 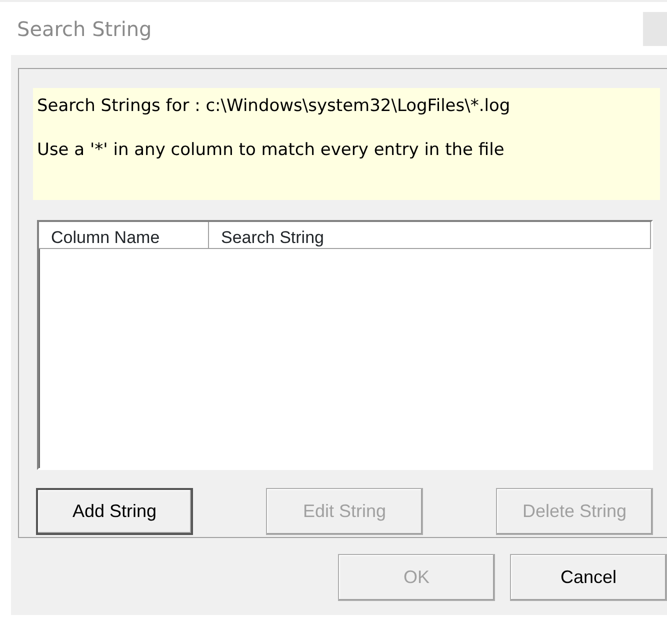 I want to click on info-text: Search Strings for : c:\Windows\system32\LogFiles\*.log, so click(x=274, y=106).